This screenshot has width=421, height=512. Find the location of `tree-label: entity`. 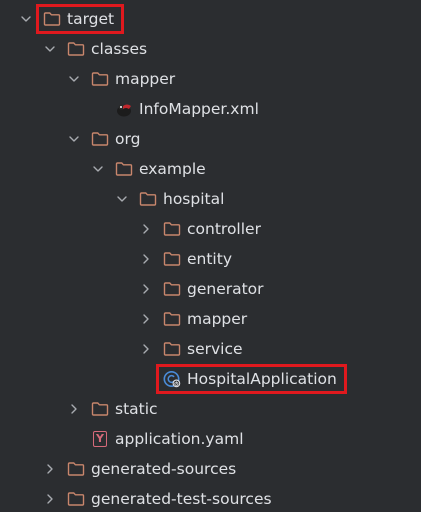

tree-label: entity is located at coordinates (209, 259).